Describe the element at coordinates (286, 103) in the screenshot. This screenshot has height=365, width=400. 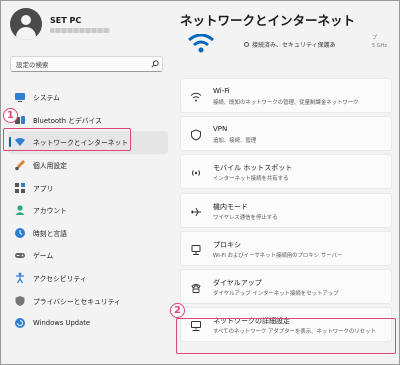
I see `card-subtitle: 接続、既知のネットワークの管理、従量制課金ネットワーク` at that location.